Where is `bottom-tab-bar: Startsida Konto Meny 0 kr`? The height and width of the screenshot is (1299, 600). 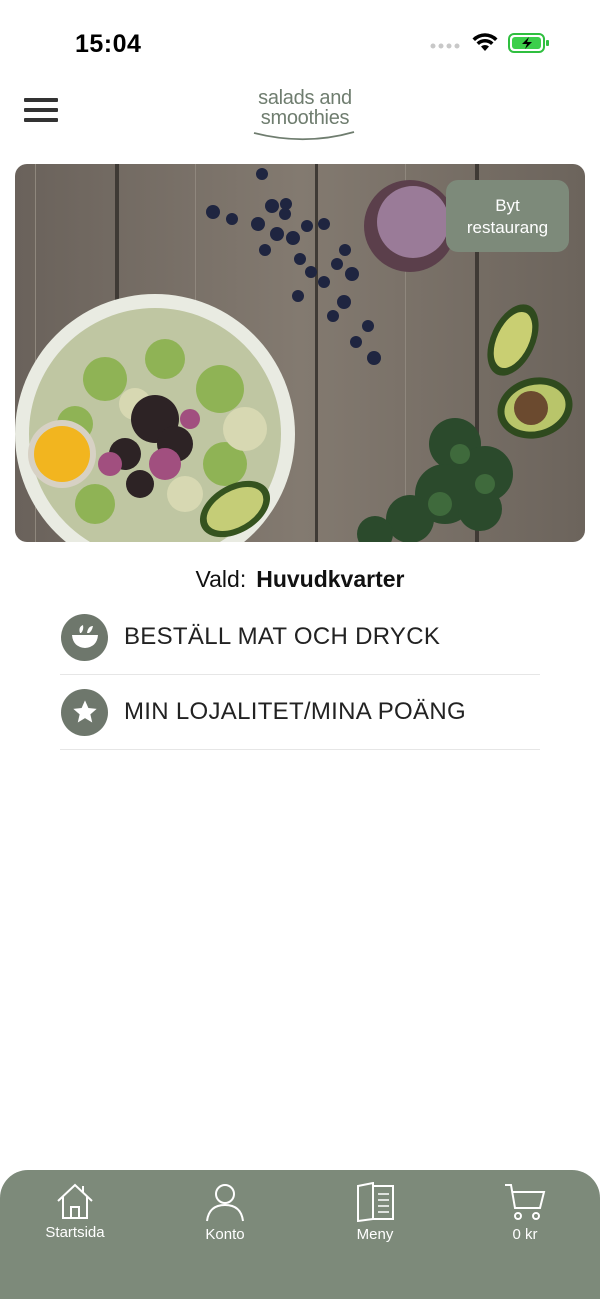 bottom-tab-bar: Startsida Konto Meny 0 kr is located at coordinates (300, 1234).